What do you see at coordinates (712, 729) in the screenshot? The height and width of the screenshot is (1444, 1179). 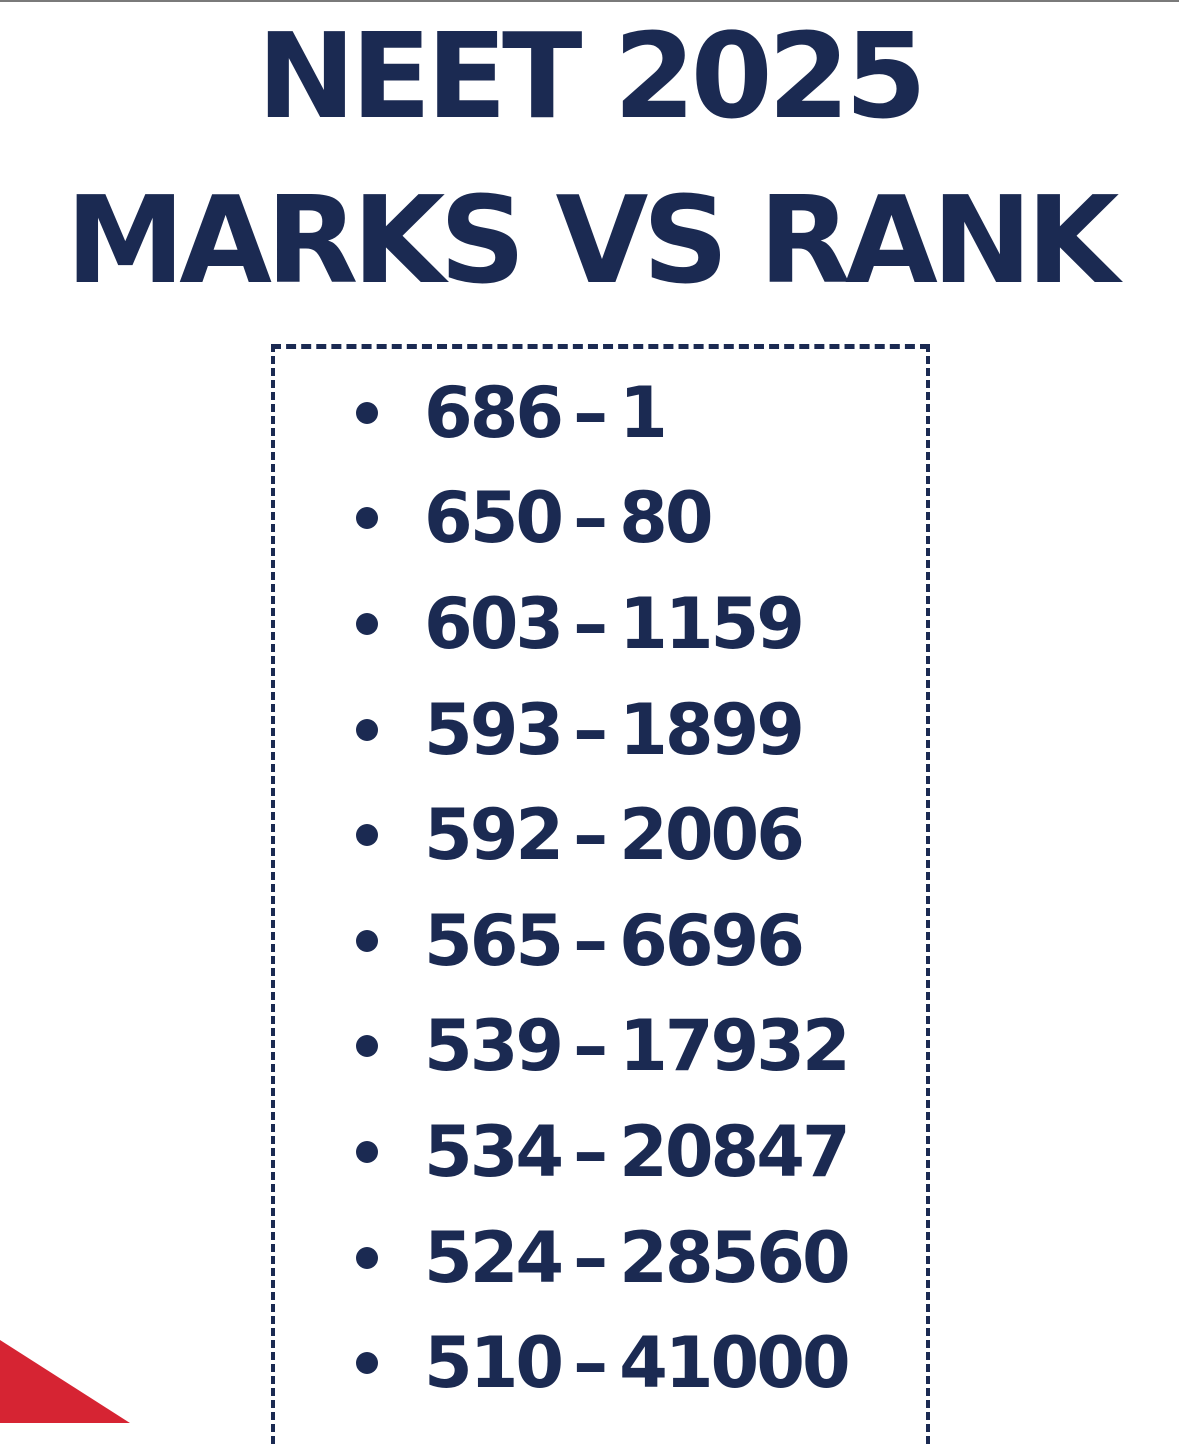 I see `rank-value: 1899` at bounding box center [712, 729].